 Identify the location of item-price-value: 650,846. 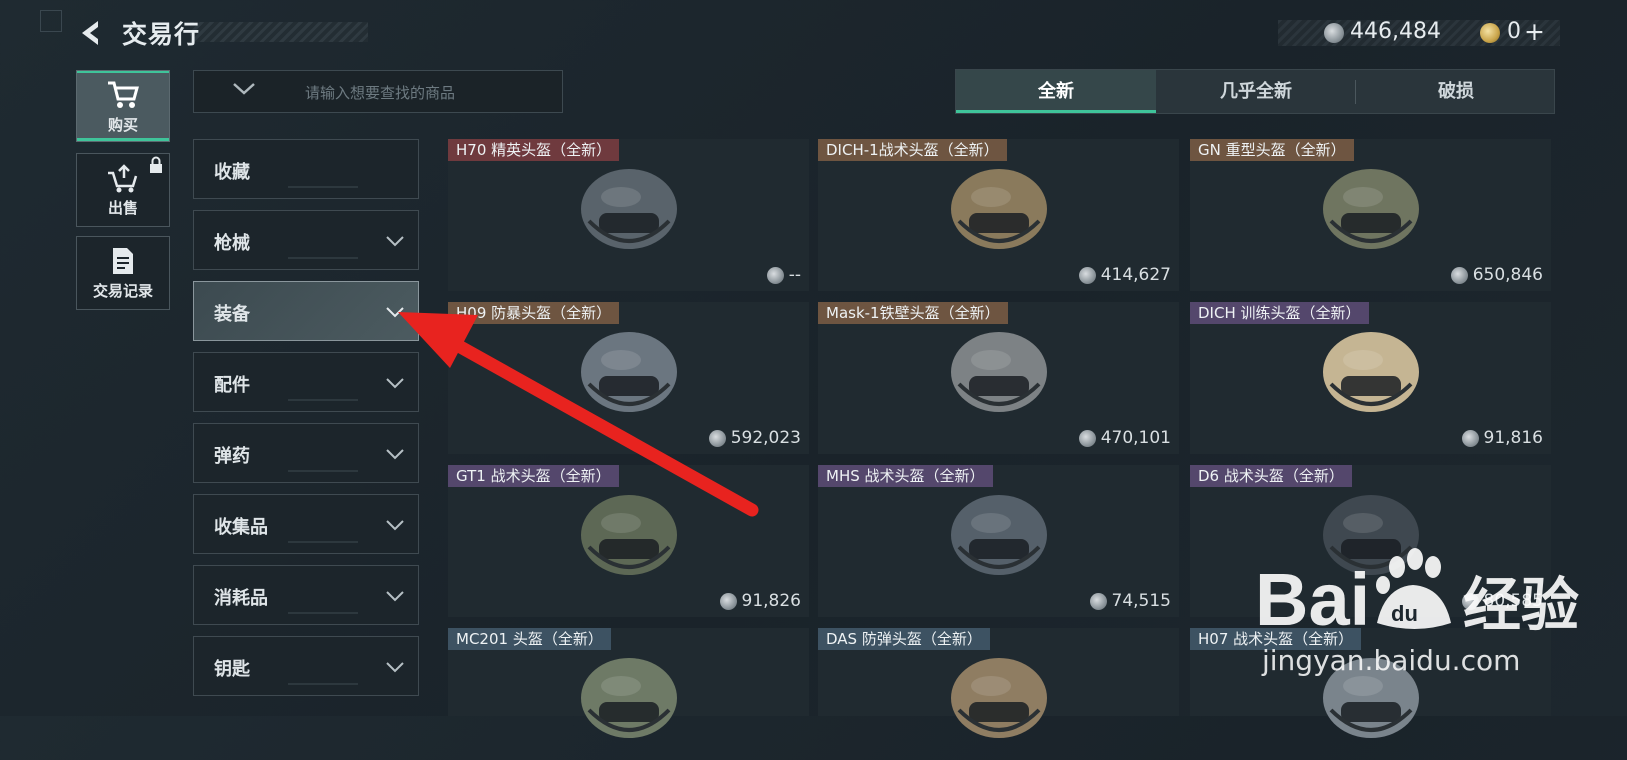
(1507, 275).